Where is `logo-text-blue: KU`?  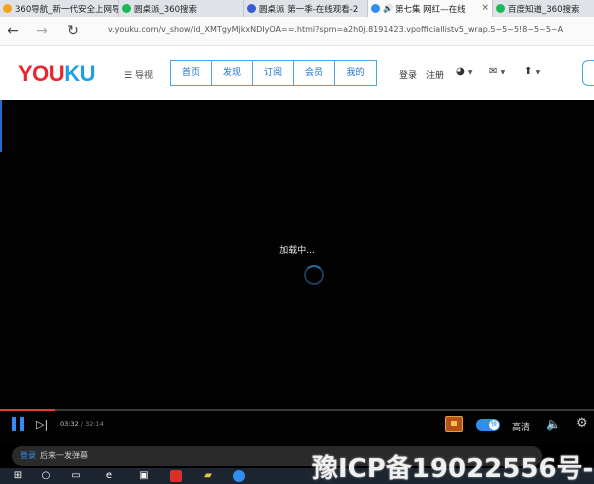 logo-text-blue: KU is located at coordinates (79, 73).